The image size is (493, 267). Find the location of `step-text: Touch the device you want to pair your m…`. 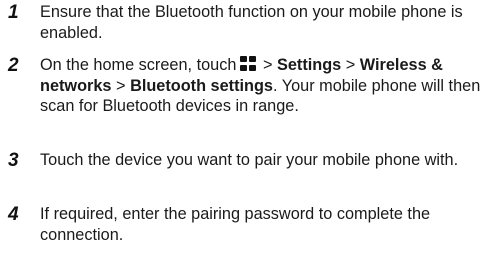

step-text: Touch the device you want to pair your m… is located at coordinates (249, 160).